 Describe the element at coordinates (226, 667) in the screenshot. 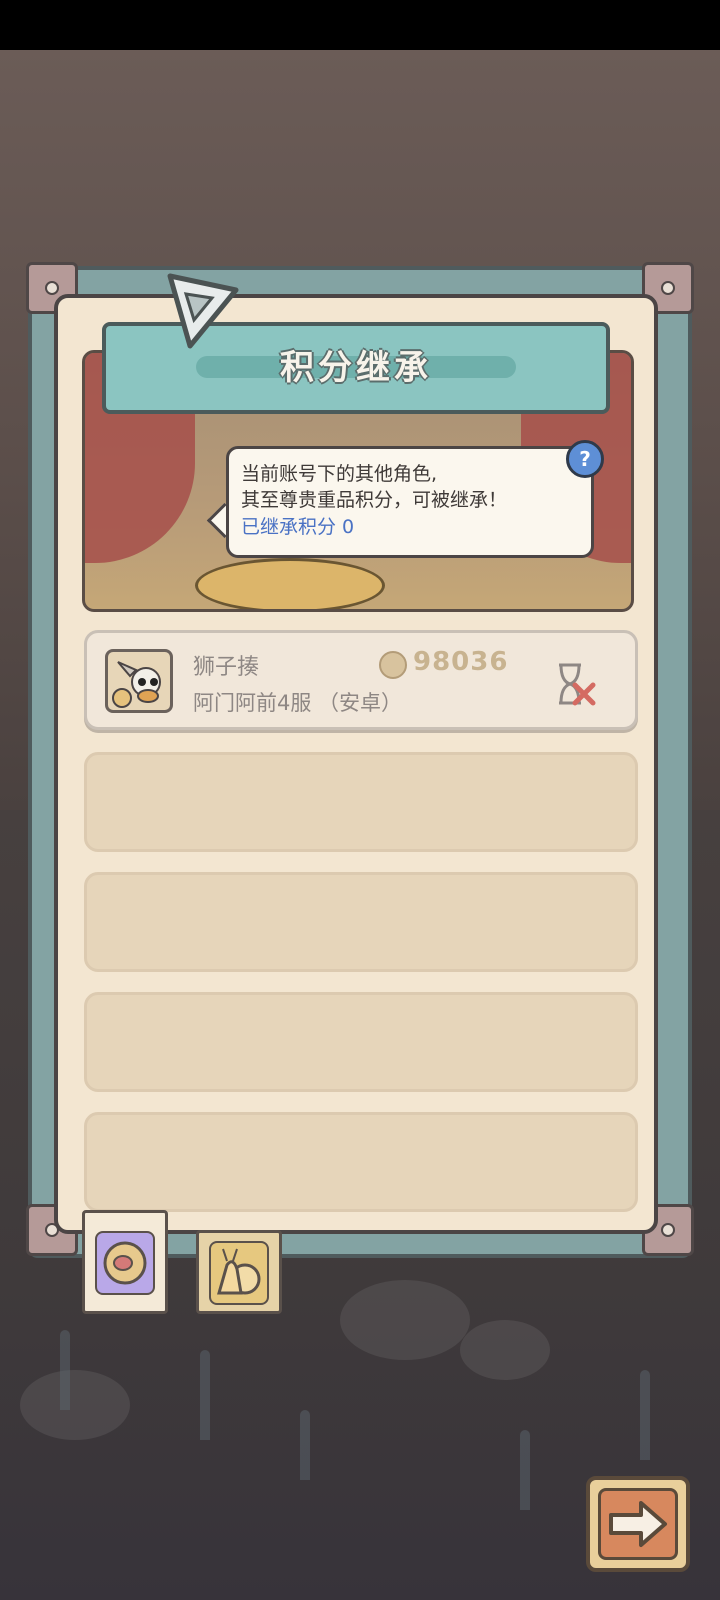

I see `character-name: 狮子揍` at that location.